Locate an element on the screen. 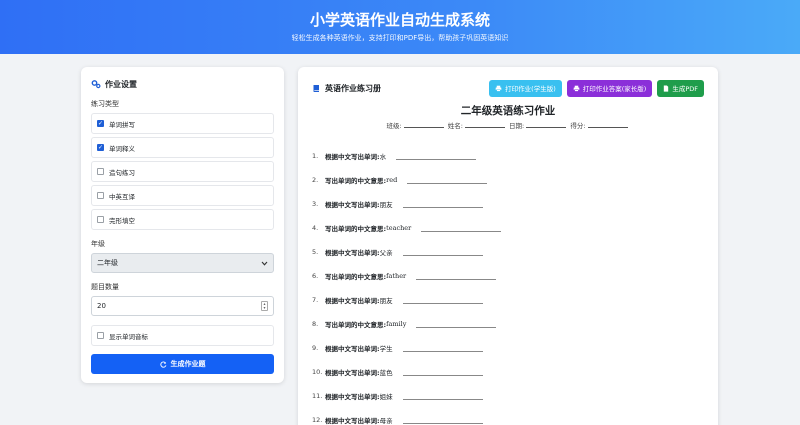 This screenshot has height=425, width=800. question-word: 蓝色 is located at coordinates (386, 373).